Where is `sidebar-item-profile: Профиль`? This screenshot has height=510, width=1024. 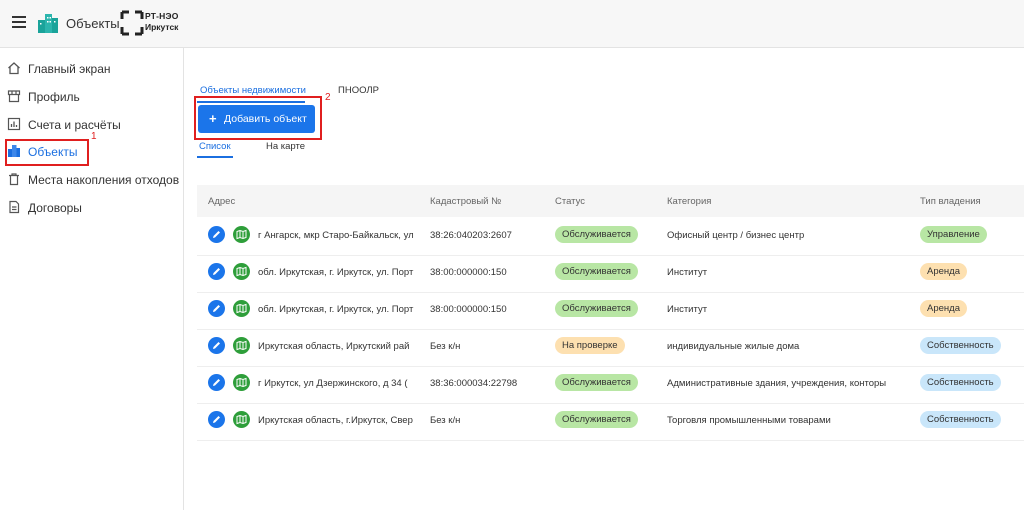
sidebar-item-profile: Профиль is located at coordinates (91, 97).